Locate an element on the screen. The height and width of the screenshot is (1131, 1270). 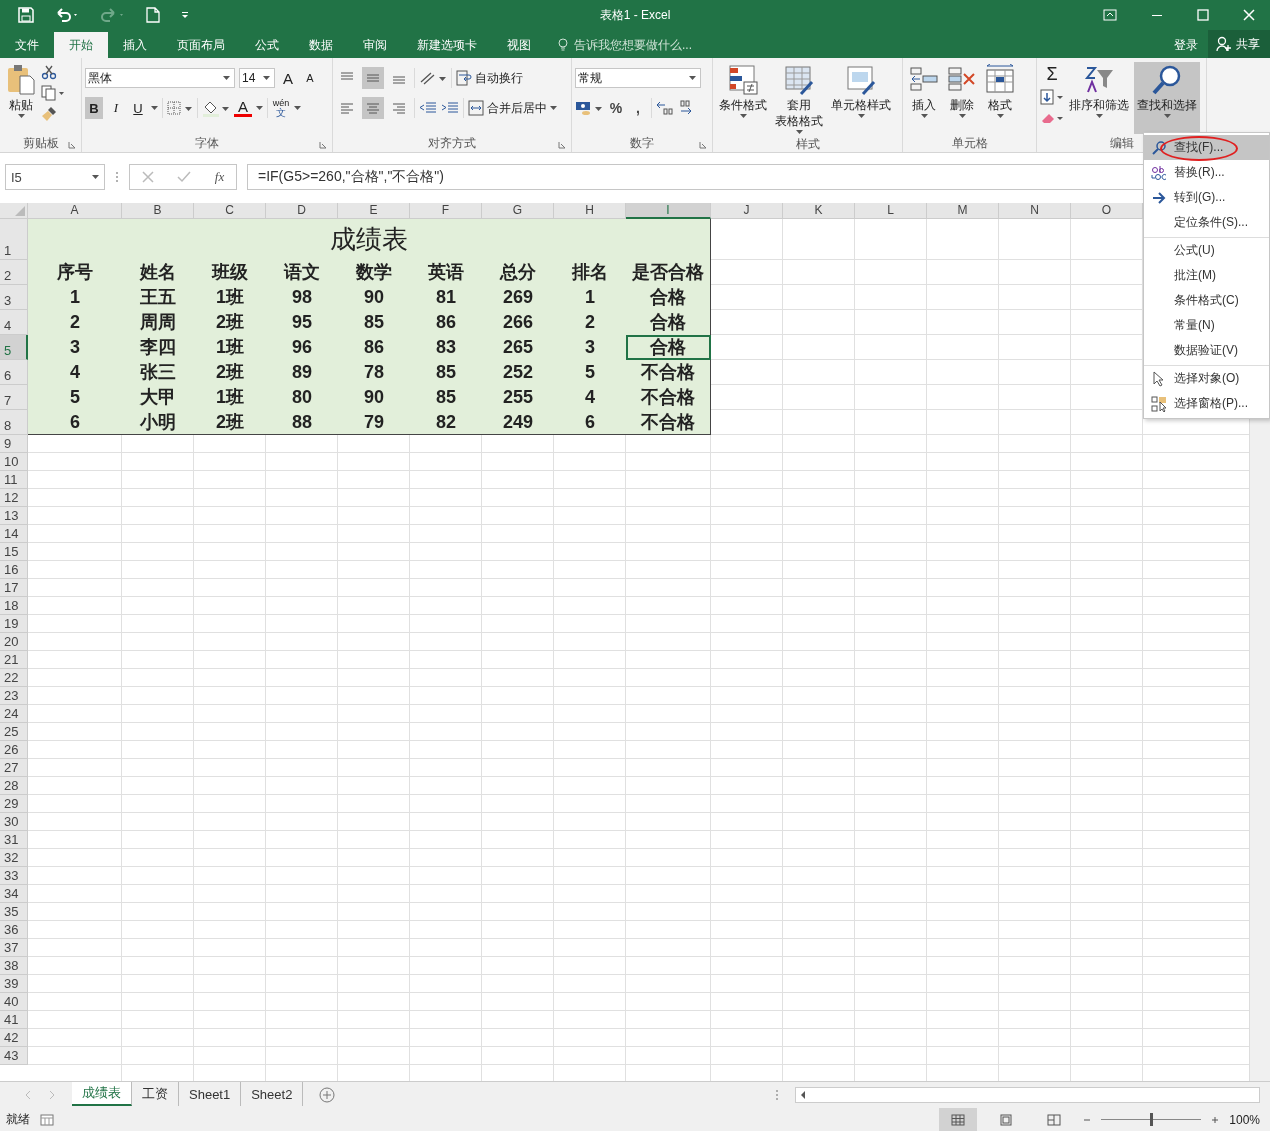
phonetic-button: wén 文 is located at coordinates (281, 108).